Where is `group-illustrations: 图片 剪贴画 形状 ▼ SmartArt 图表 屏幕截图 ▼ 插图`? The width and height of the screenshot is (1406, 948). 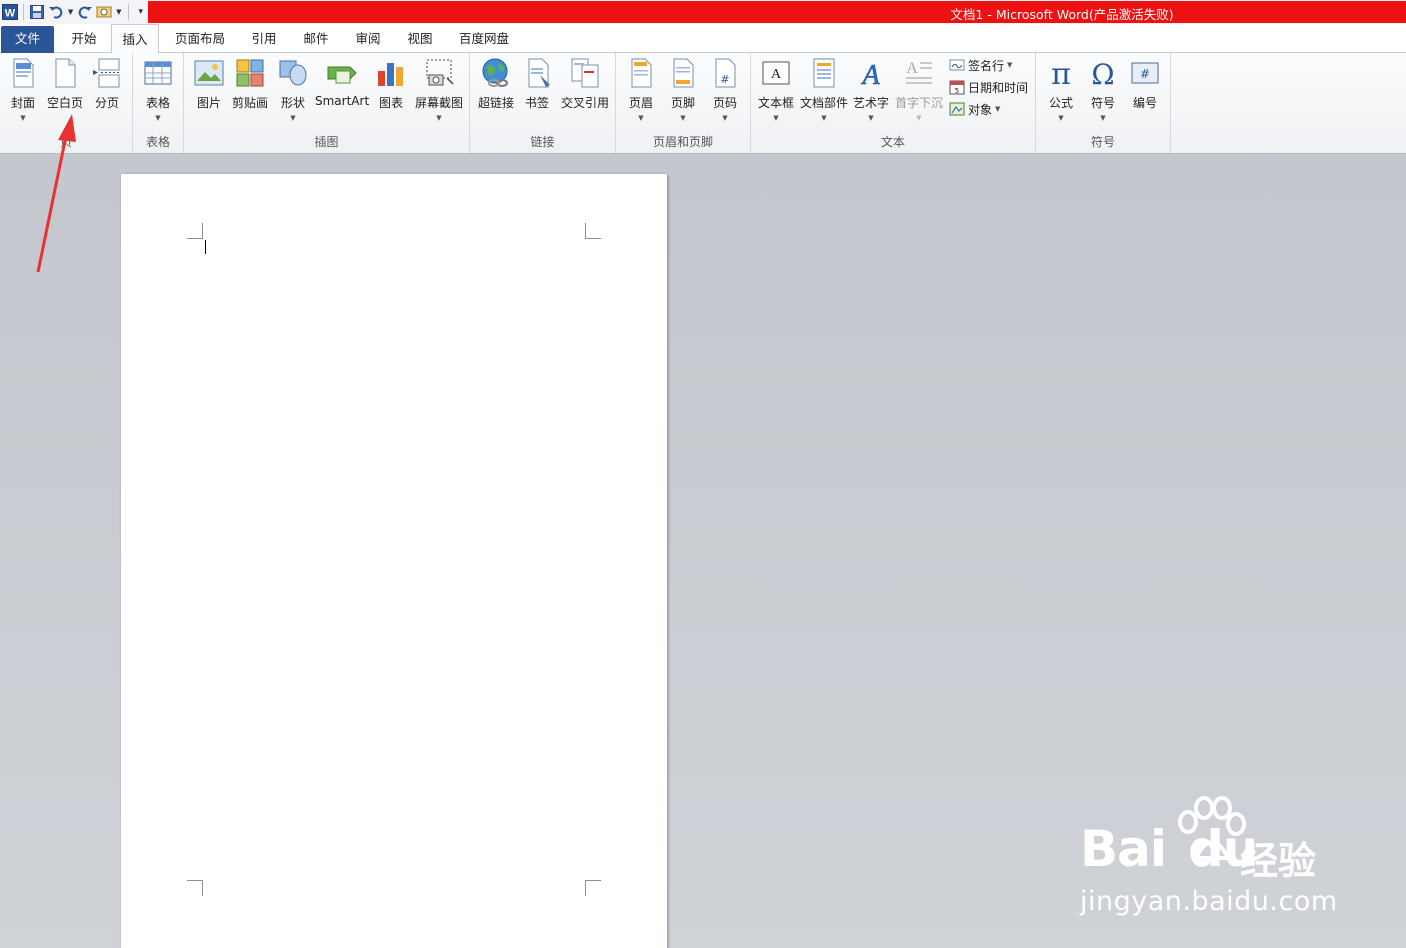 group-illustrations: 图片 剪贴画 形状 ▼ SmartArt 图表 屏幕截图 ▼ 插图 is located at coordinates (327, 103).